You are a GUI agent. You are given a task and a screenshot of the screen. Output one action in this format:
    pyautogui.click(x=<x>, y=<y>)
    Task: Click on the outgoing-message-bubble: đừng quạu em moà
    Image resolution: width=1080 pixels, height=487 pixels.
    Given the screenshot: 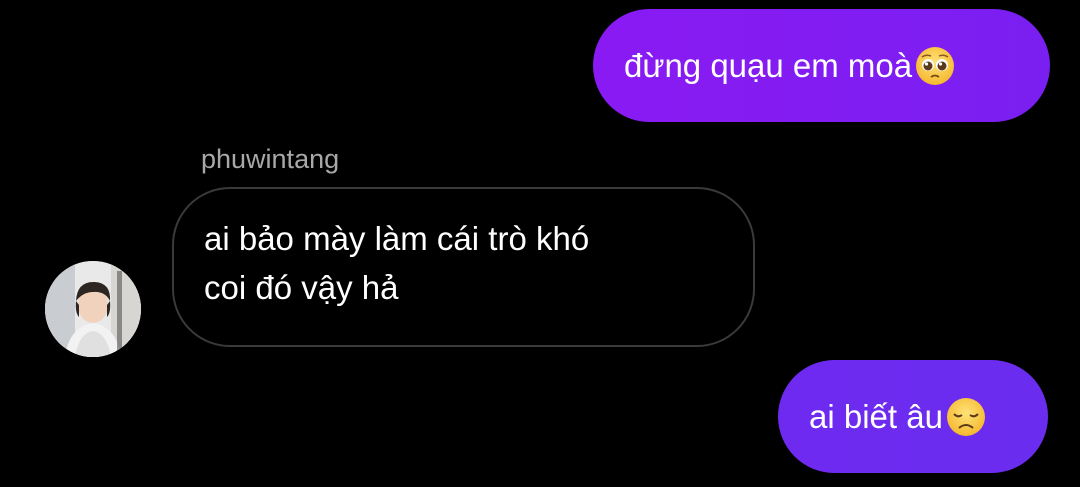 What is the action you would take?
    pyautogui.click(x=821, y=65)
    